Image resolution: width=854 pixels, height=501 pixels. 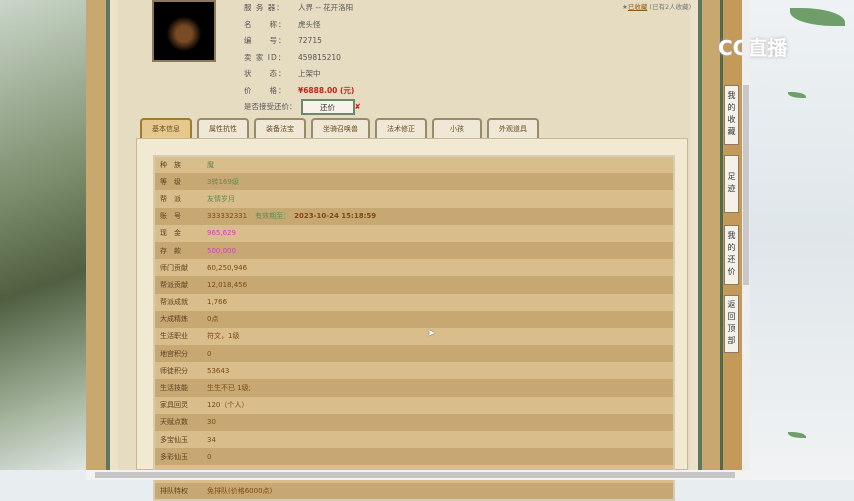 What do you see at coordinates (401, 128) in the screenshot?
I see `tab-4: 法术修正` at bounding box center [401, 128].